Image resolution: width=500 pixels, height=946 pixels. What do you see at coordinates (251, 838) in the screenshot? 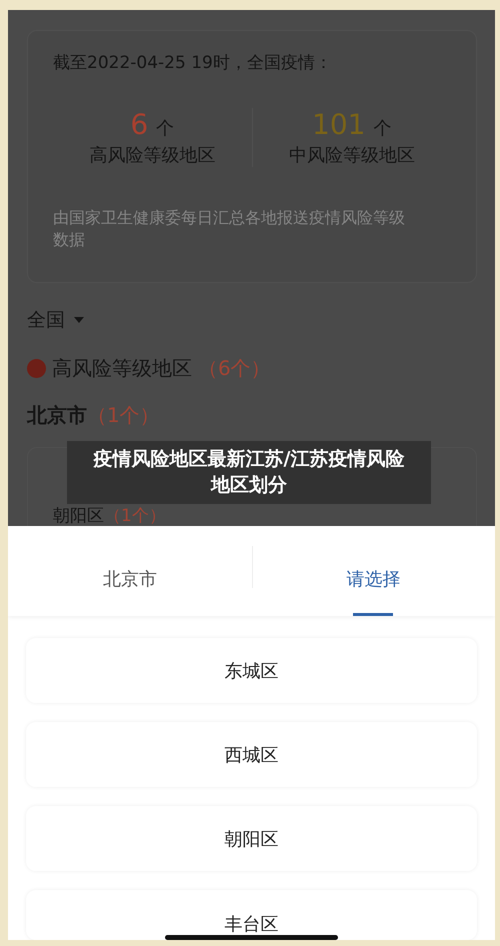
I see `district-option: 朝阳区` at bounding box center [251, 838].